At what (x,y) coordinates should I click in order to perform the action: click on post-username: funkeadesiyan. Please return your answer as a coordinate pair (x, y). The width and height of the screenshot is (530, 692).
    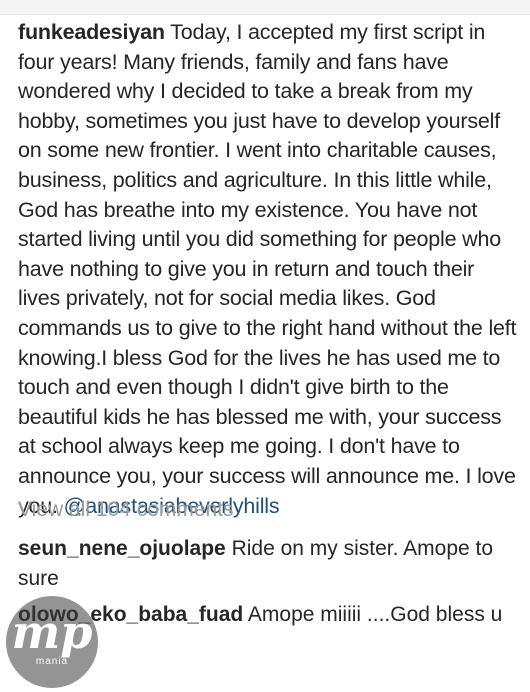
    Looking at the image, I should click on (91, 32).